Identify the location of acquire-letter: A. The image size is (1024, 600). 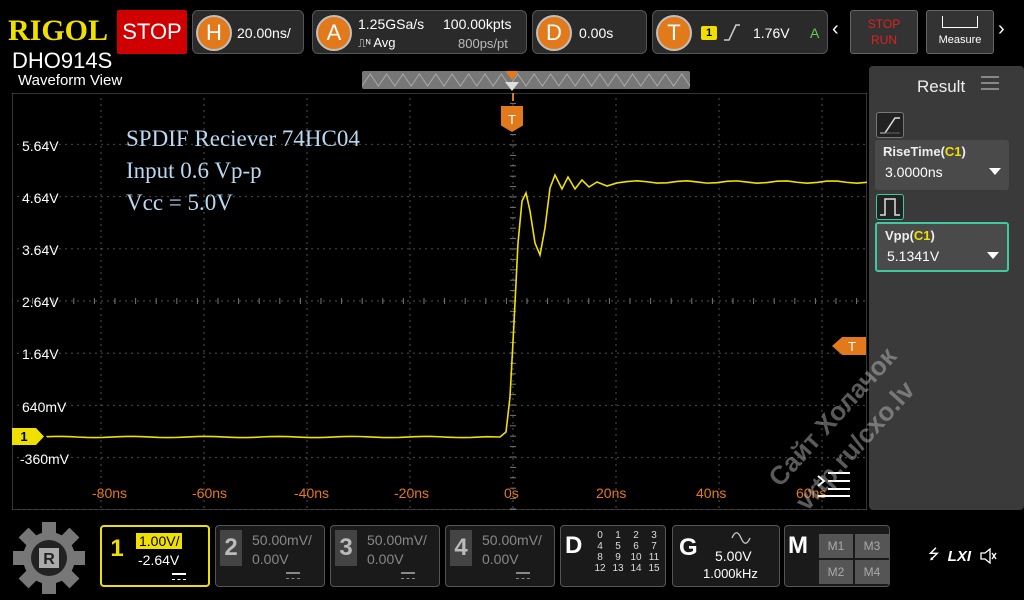
(334, 33).